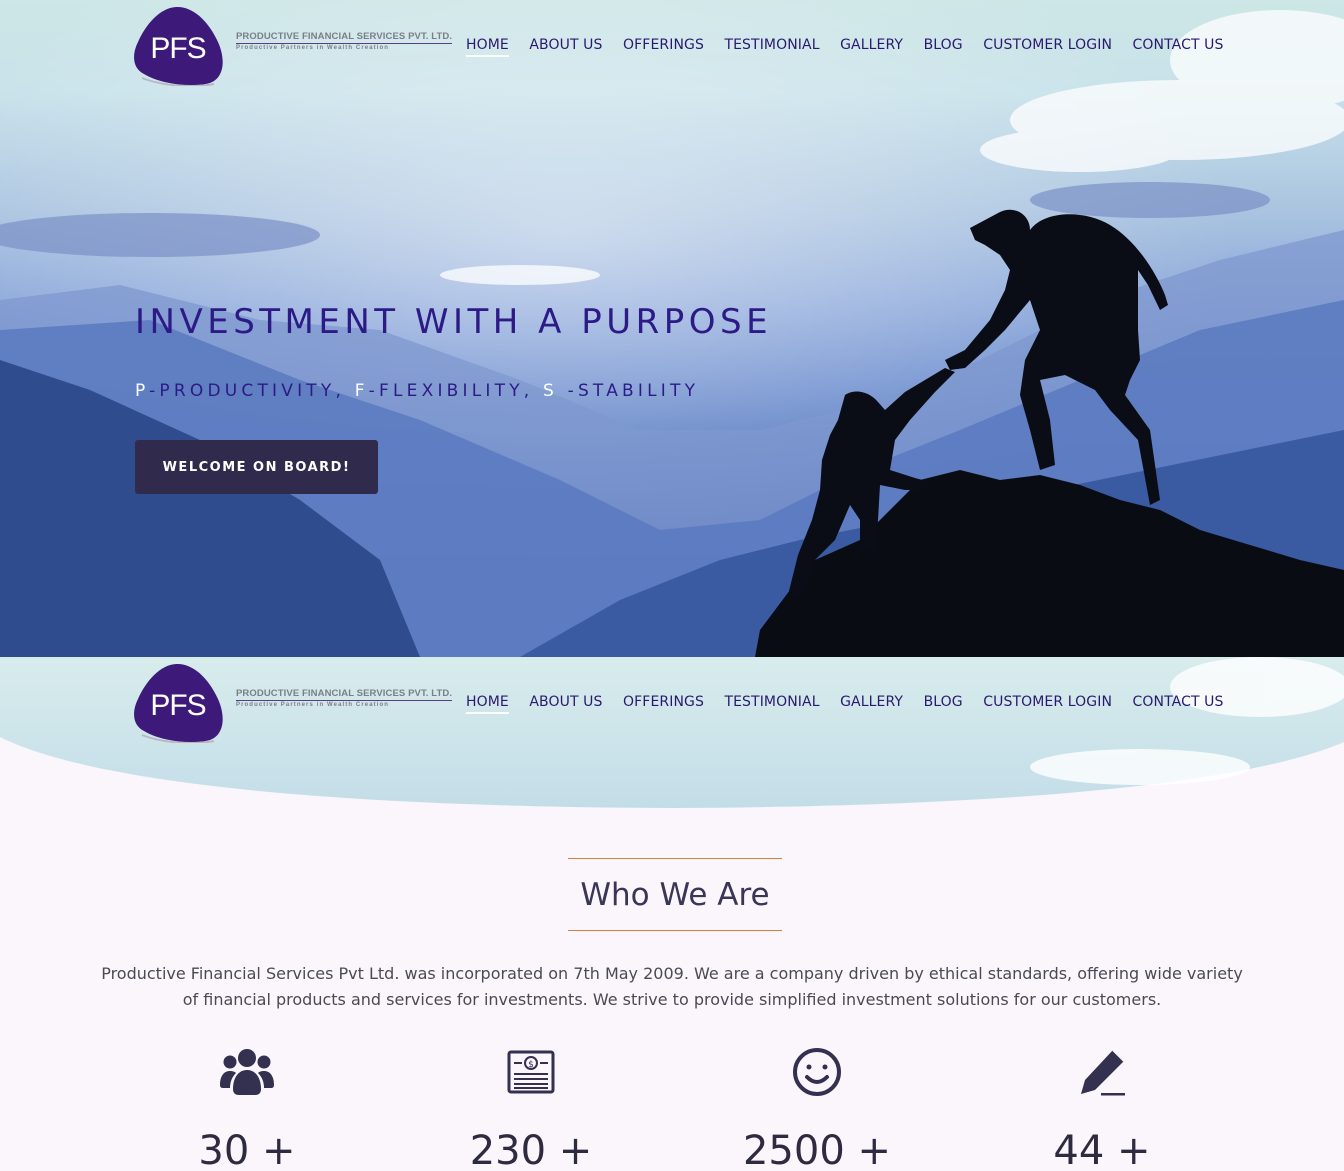  What do you see at coordinates (817, 1149) in the screenshot?
I see `stat-value: 2500 +` at bounding box center [817, 1149].